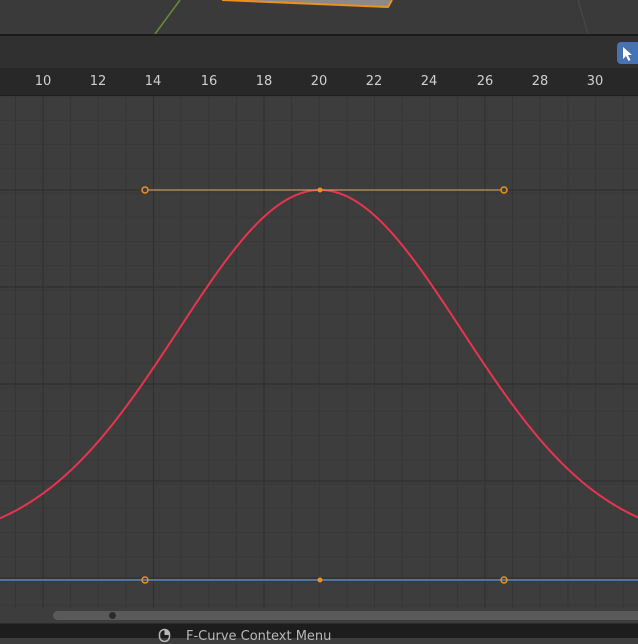 Image resolution: width=638 pixels, height=644 pixels. I want to click on frame-label: 30, so click(595, 81).